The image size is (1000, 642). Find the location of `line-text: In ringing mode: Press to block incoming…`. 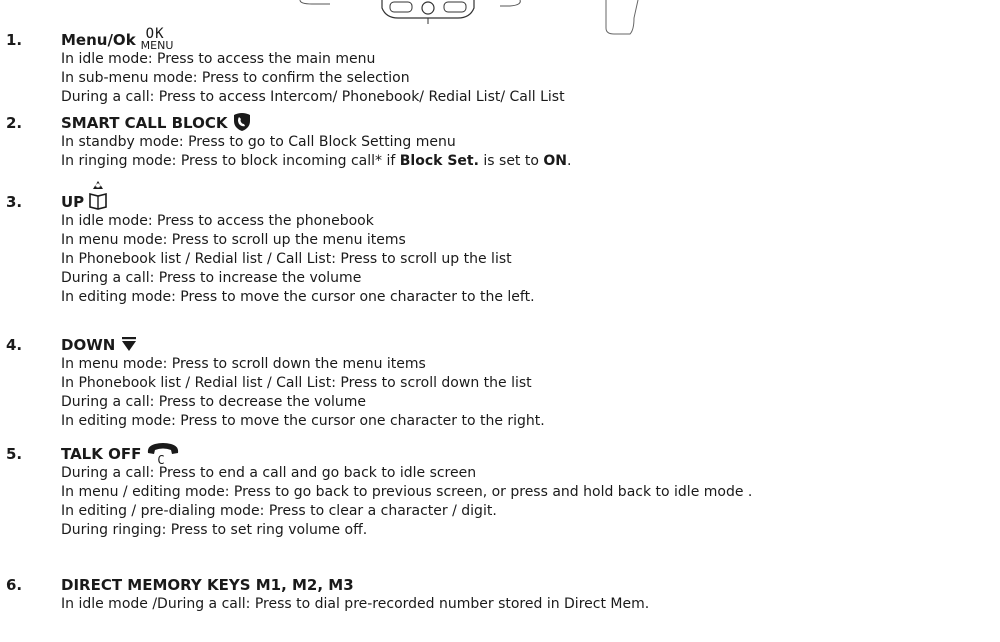

line-text: In ringing mode: Press to block incoming… is located at coordinates (230, 161).